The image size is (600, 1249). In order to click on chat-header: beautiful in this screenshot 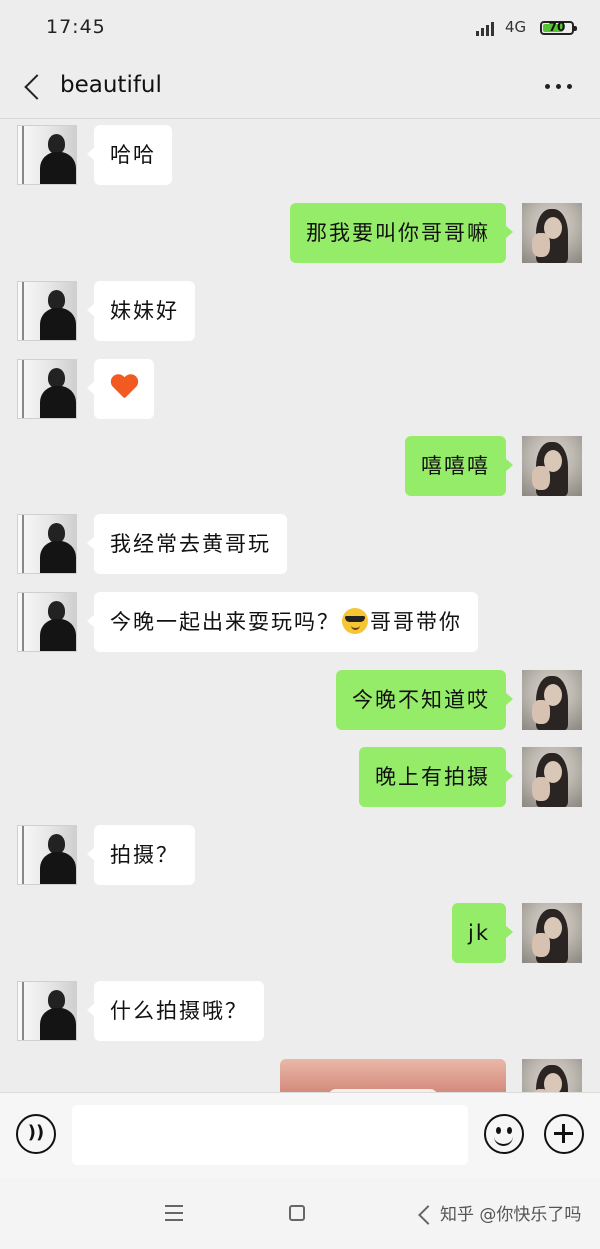, I will do `click(300, 88)`.